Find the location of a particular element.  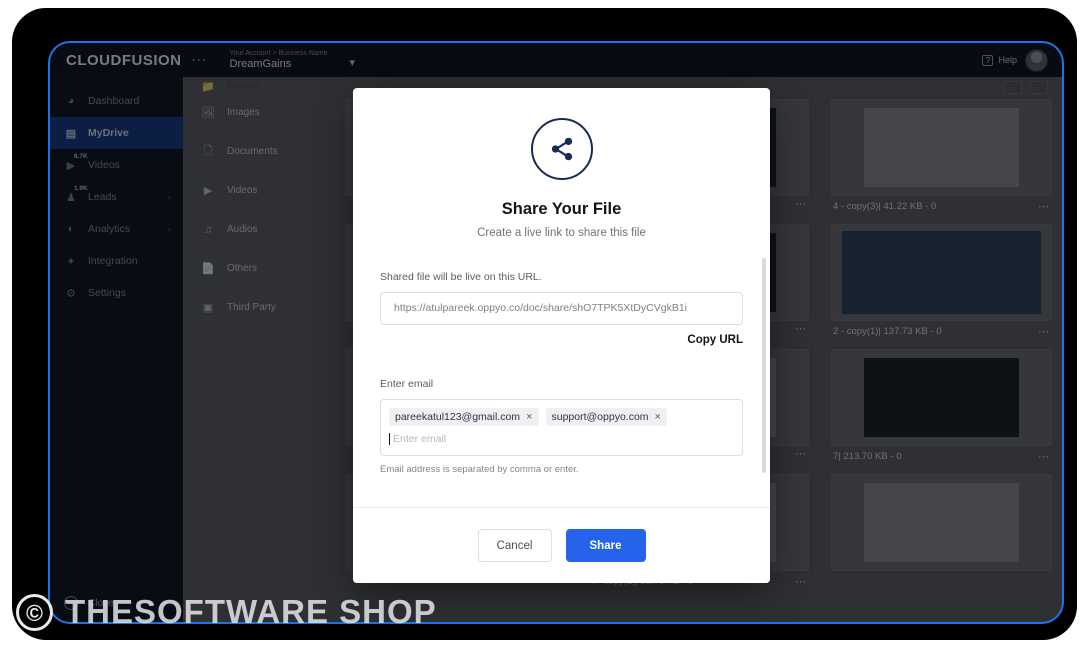

copy-url-button: Copy URL is located at coordinates (561, 340).